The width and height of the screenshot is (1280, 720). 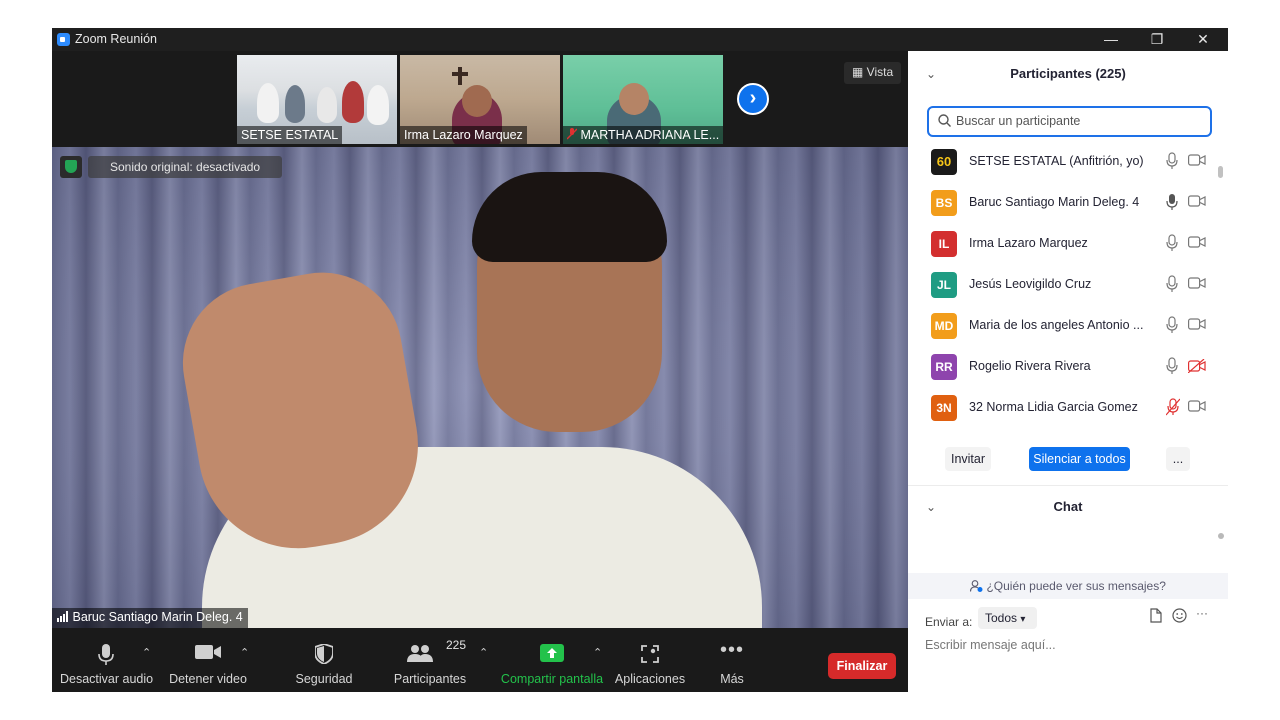 I want to click on send-to-dropdown: Todos ▾, so click(x=1007, y=618).